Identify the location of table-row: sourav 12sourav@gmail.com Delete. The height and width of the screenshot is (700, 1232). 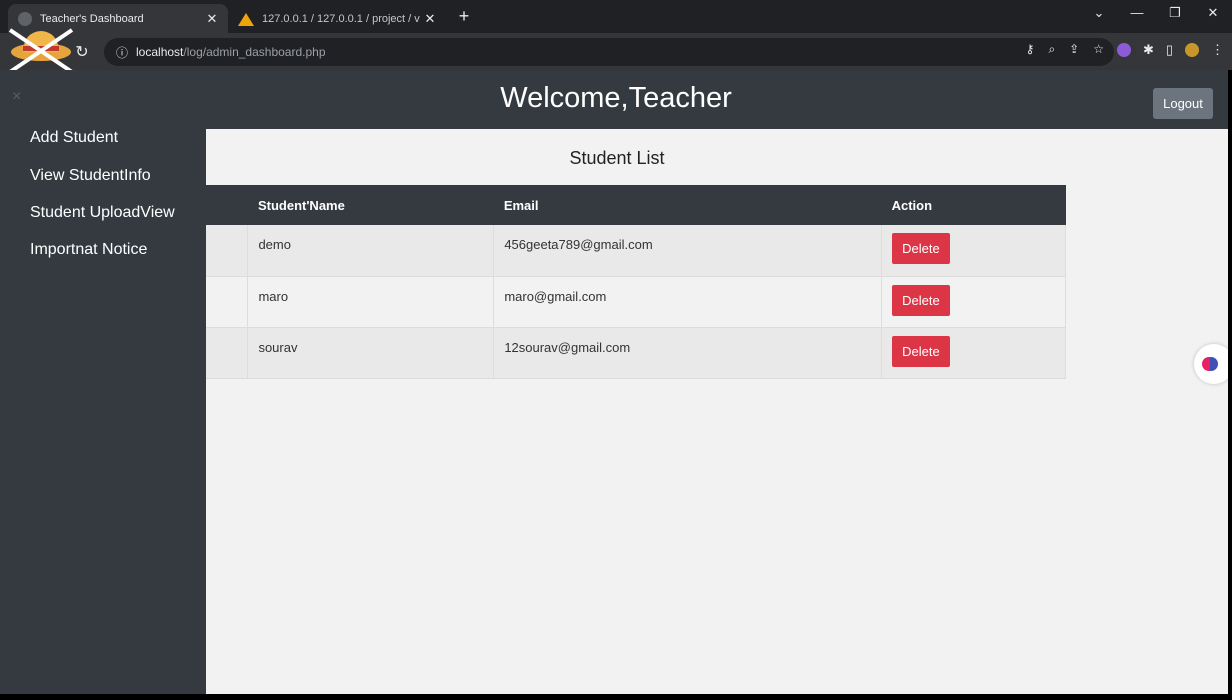
(636, 353).